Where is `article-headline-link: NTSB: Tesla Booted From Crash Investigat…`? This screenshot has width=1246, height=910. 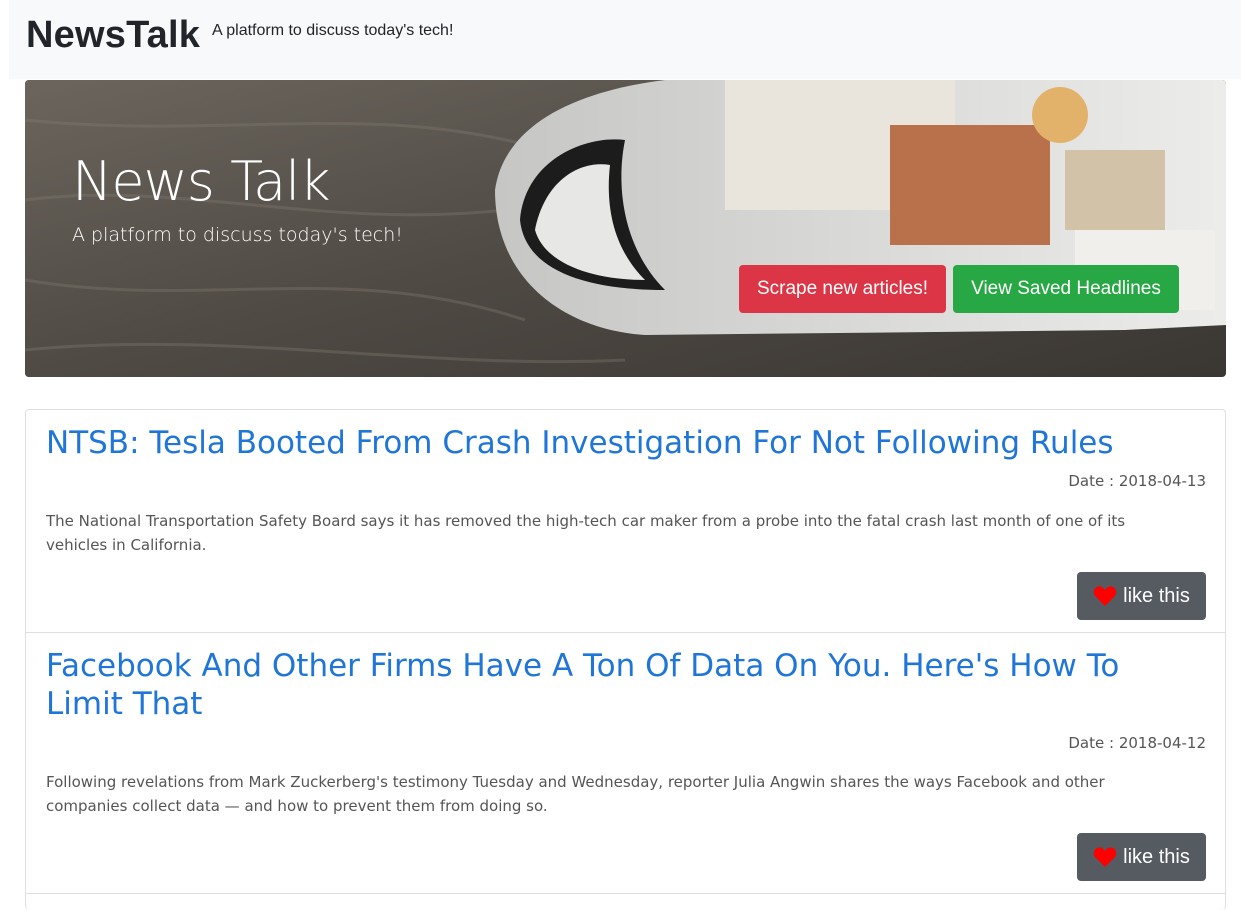 article-headline-link: NTSB: Tesla Booted From Crash Investigat… is located at coordinates (611, 443).